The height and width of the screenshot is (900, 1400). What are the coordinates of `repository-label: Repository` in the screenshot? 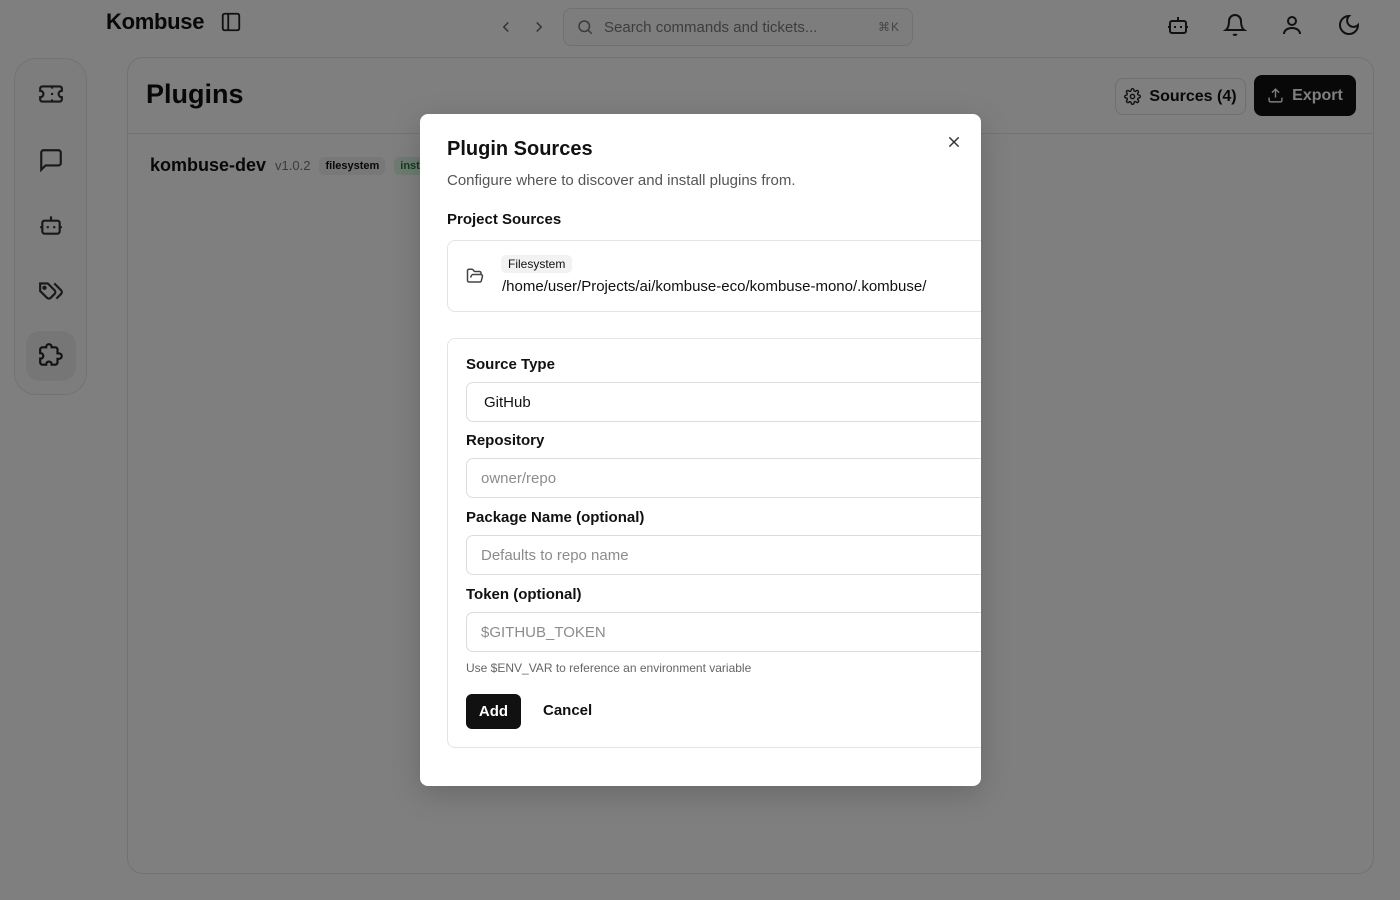 It's located at (505, 440).